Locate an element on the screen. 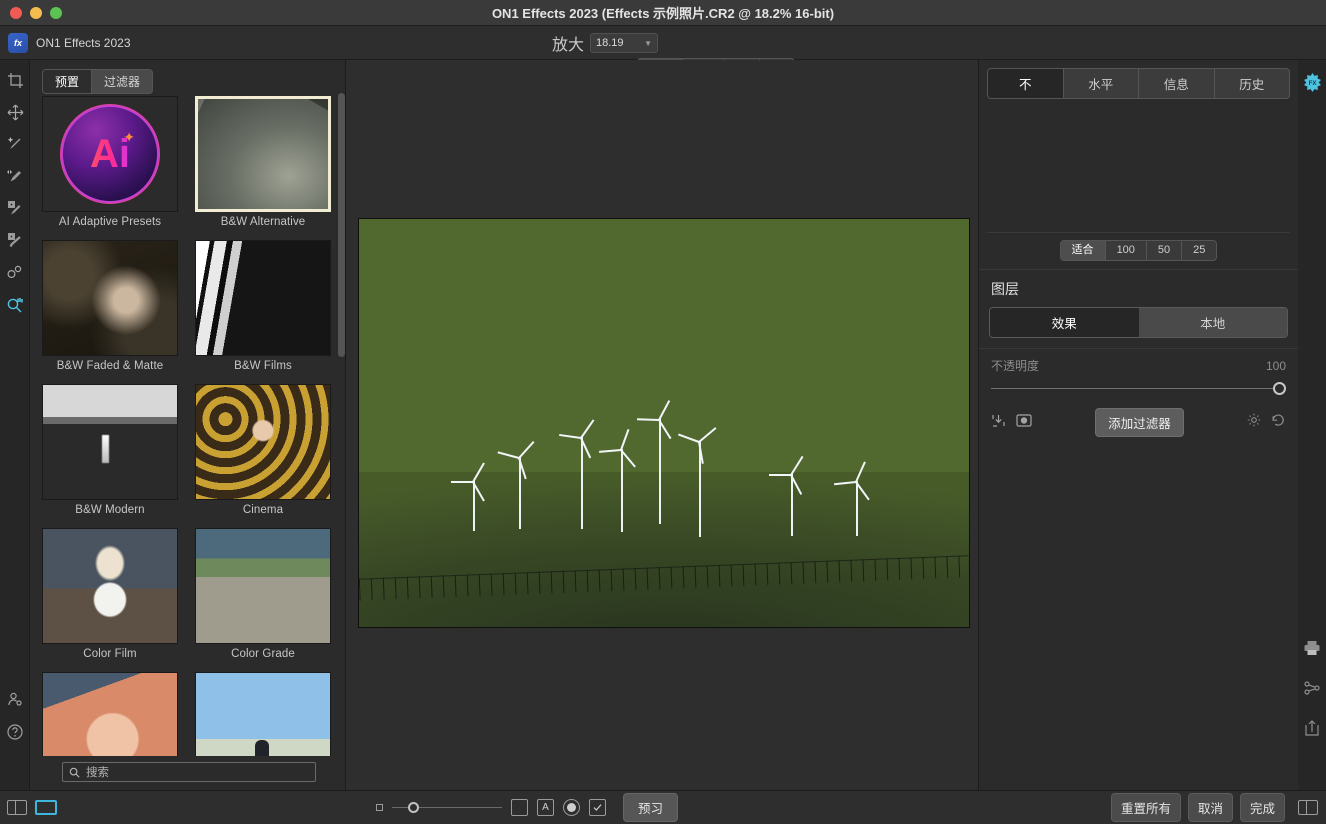  preset-item-cross-process is located at coordinates (110, 714).